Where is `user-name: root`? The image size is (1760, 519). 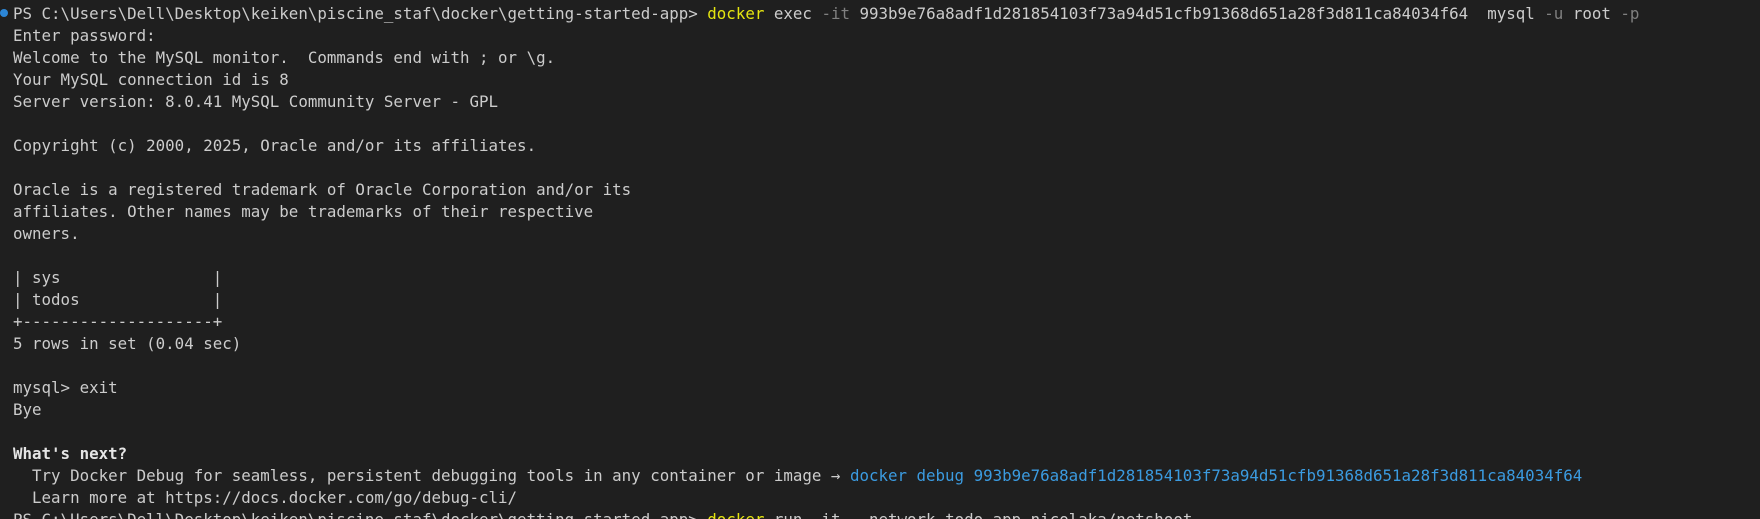 user-name: root is located at coordinates (1591, 13).